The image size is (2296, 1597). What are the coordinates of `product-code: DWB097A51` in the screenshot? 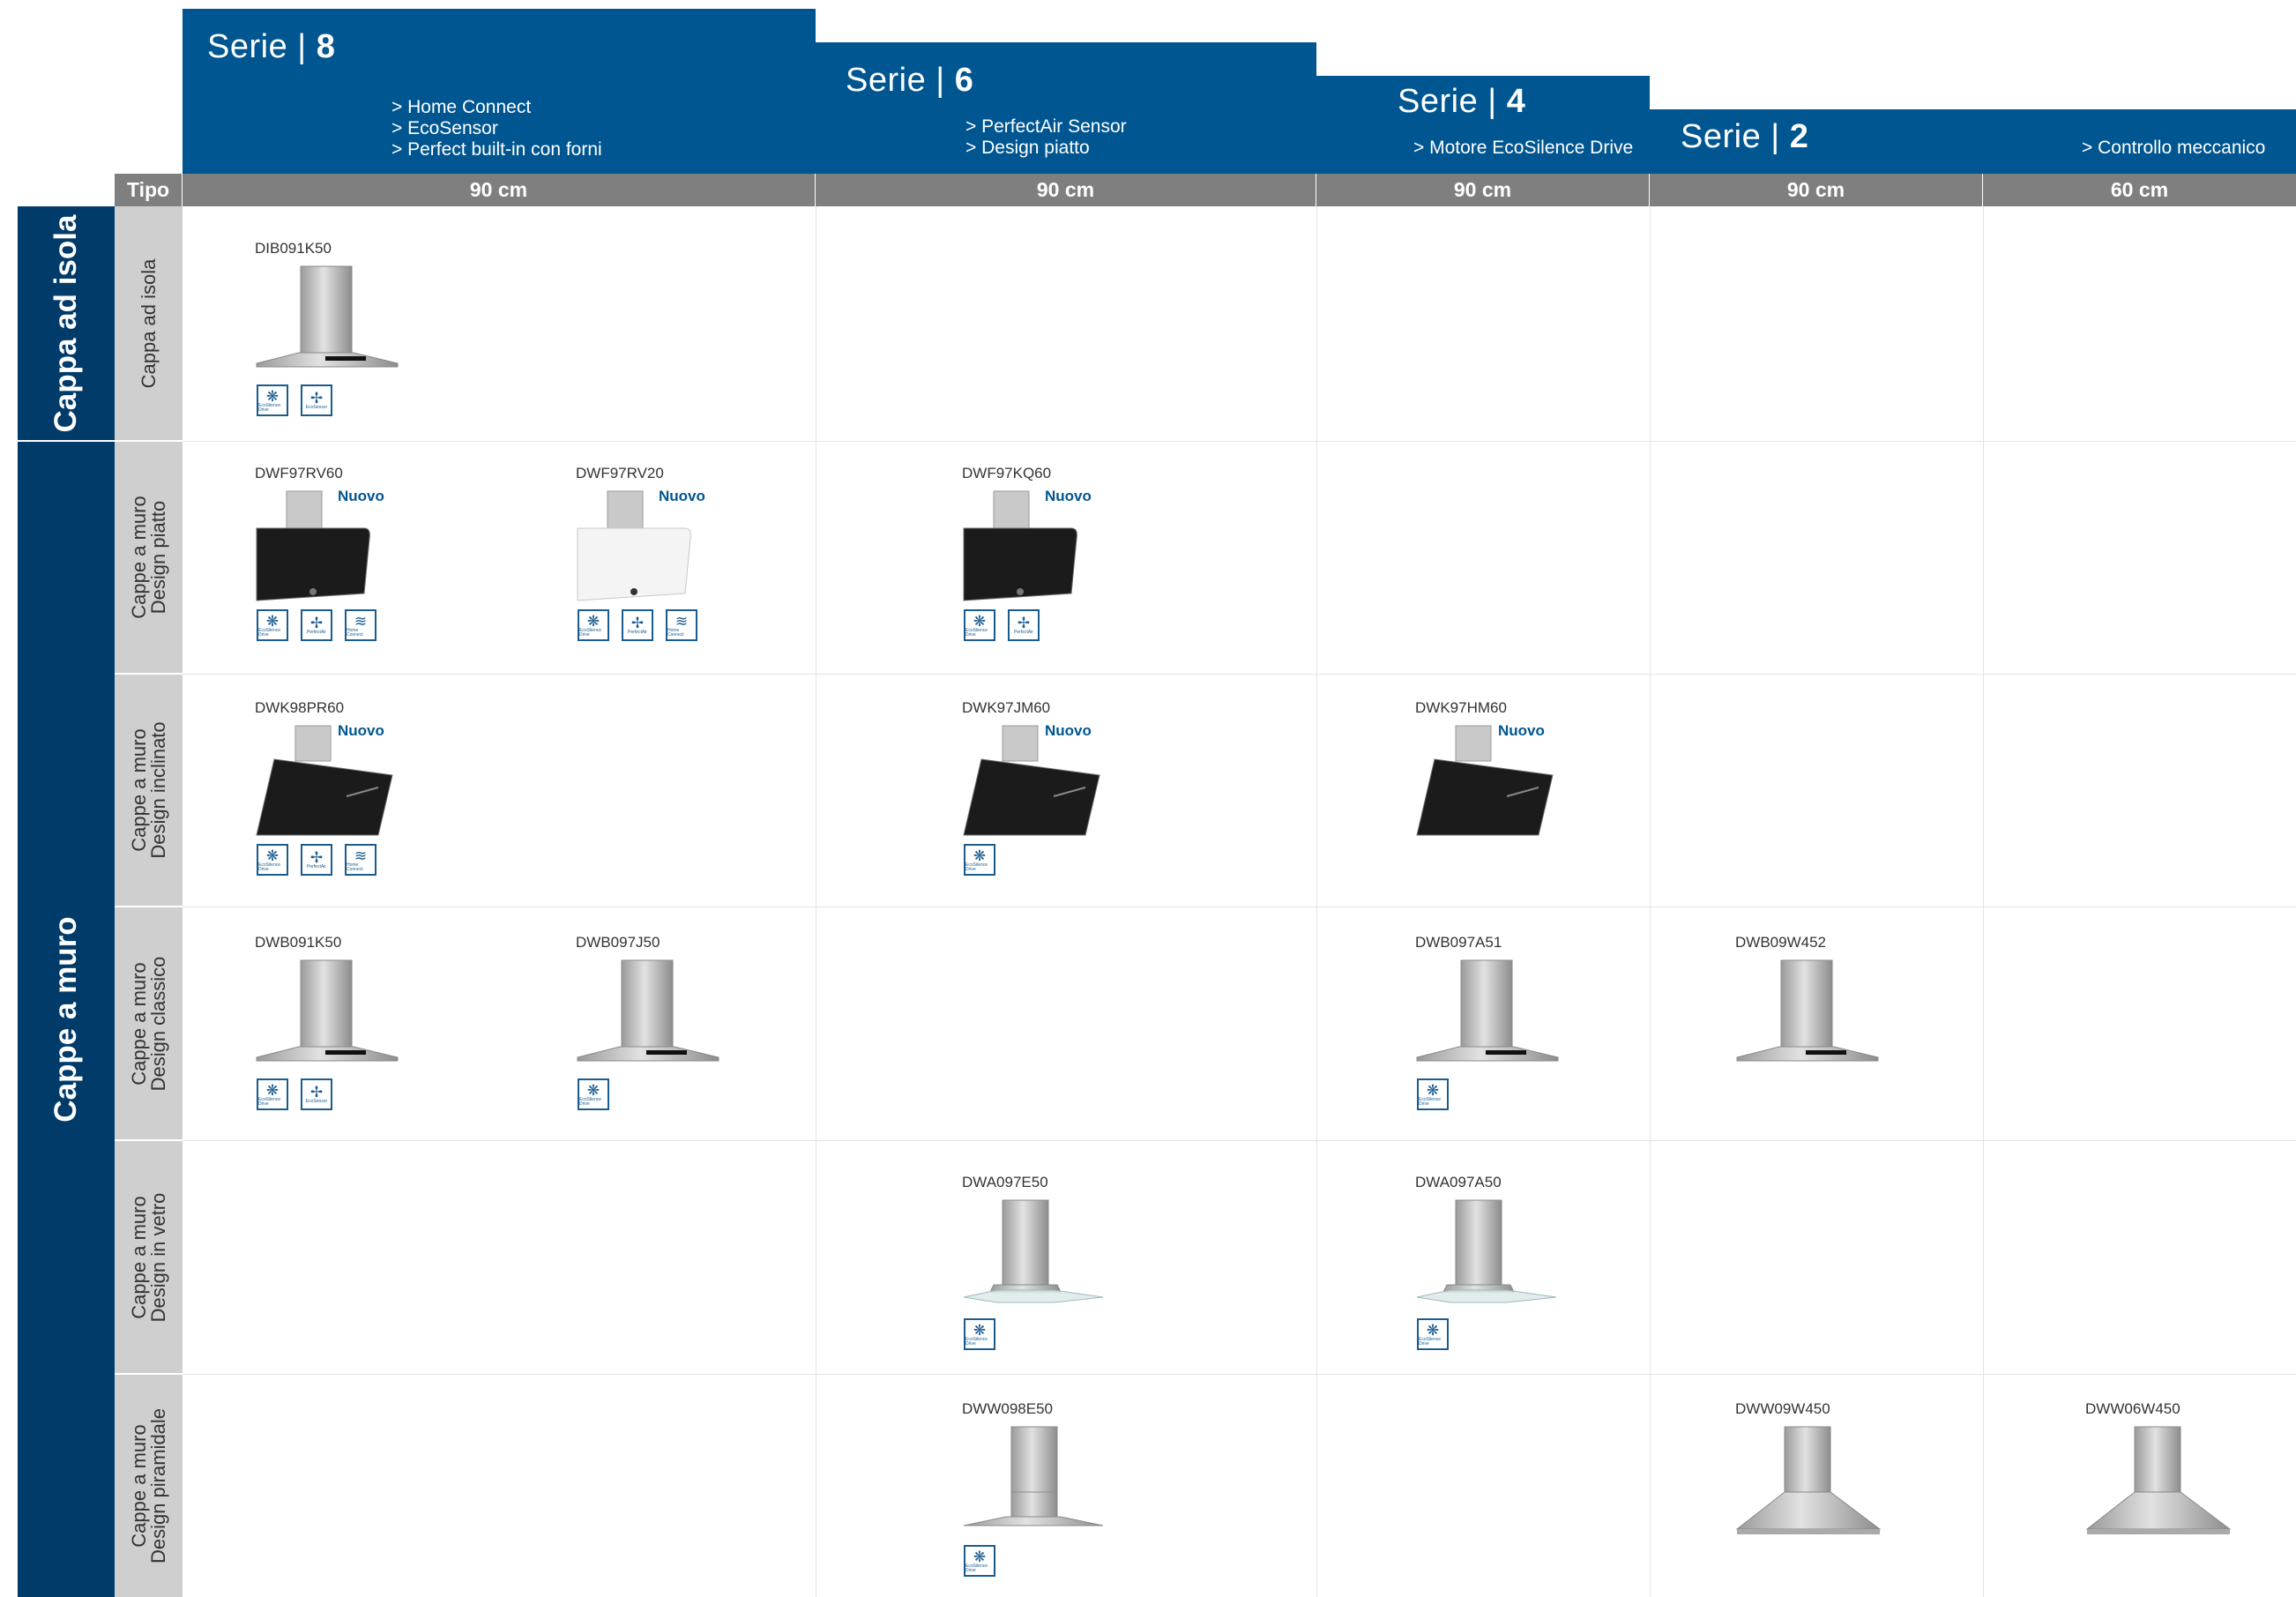 It's located at (1458, 942).